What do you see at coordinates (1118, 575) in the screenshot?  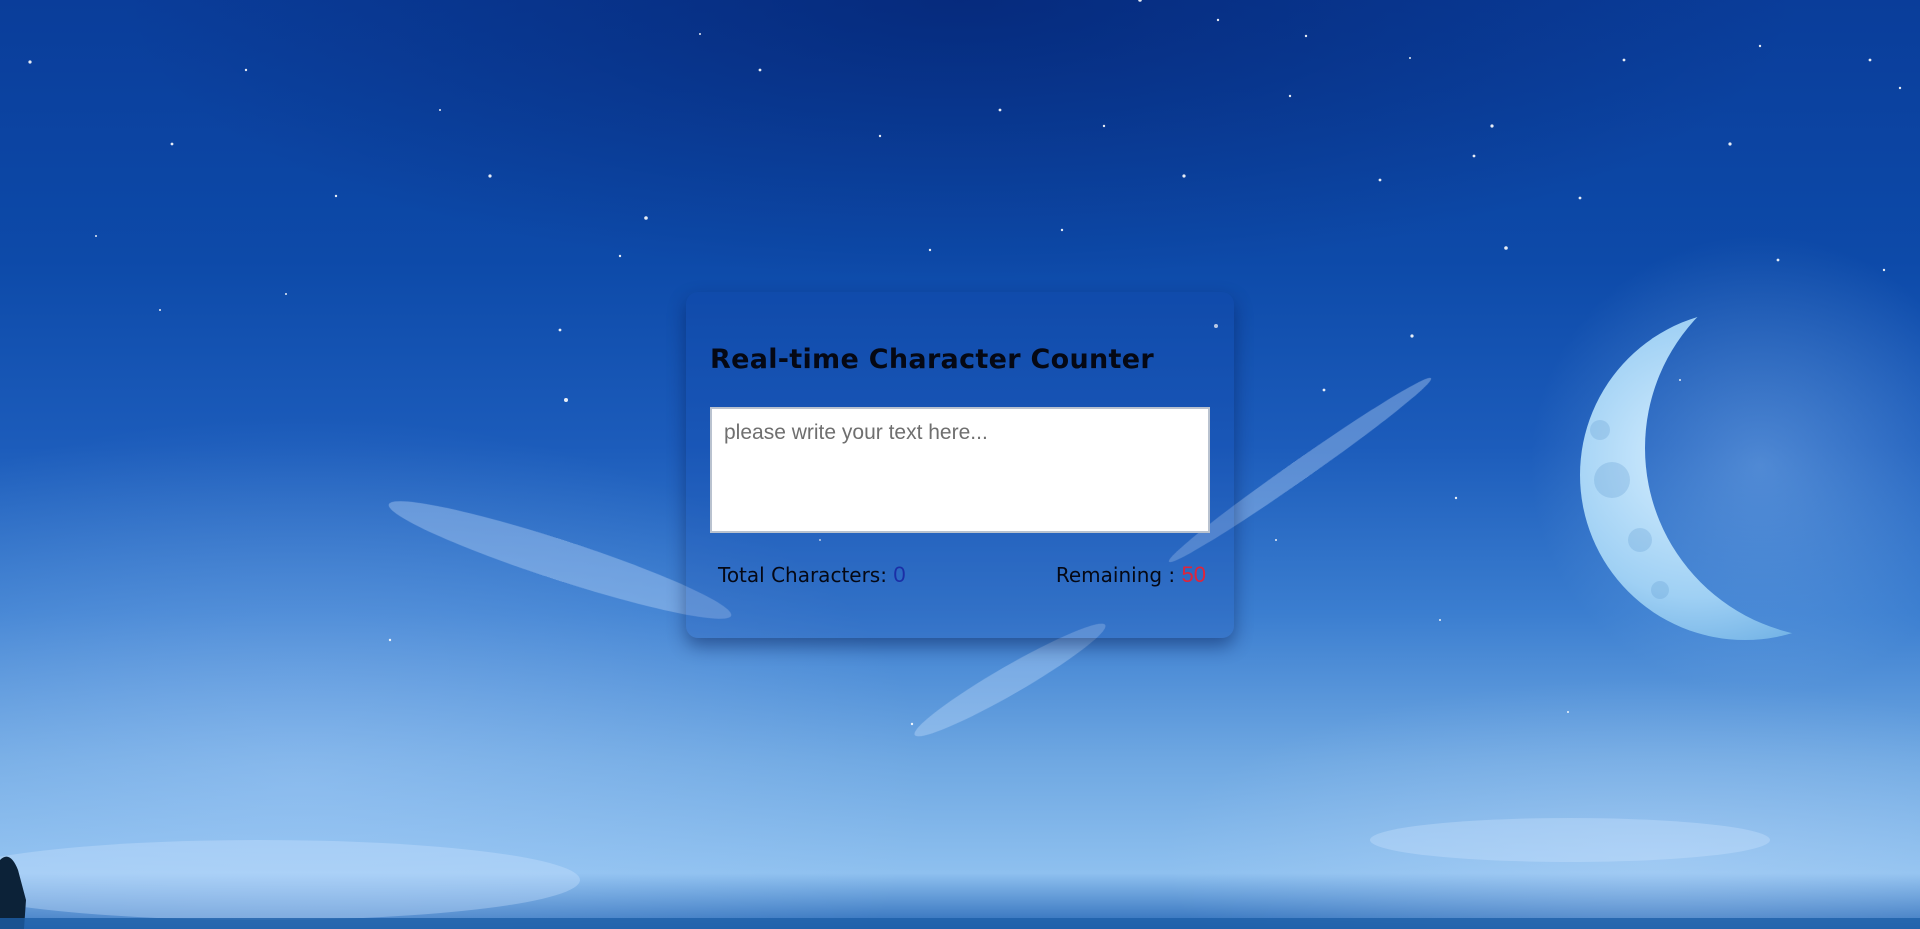 I see `remaining-characters-label: Remaining :` at bounding box center [1118, 575].